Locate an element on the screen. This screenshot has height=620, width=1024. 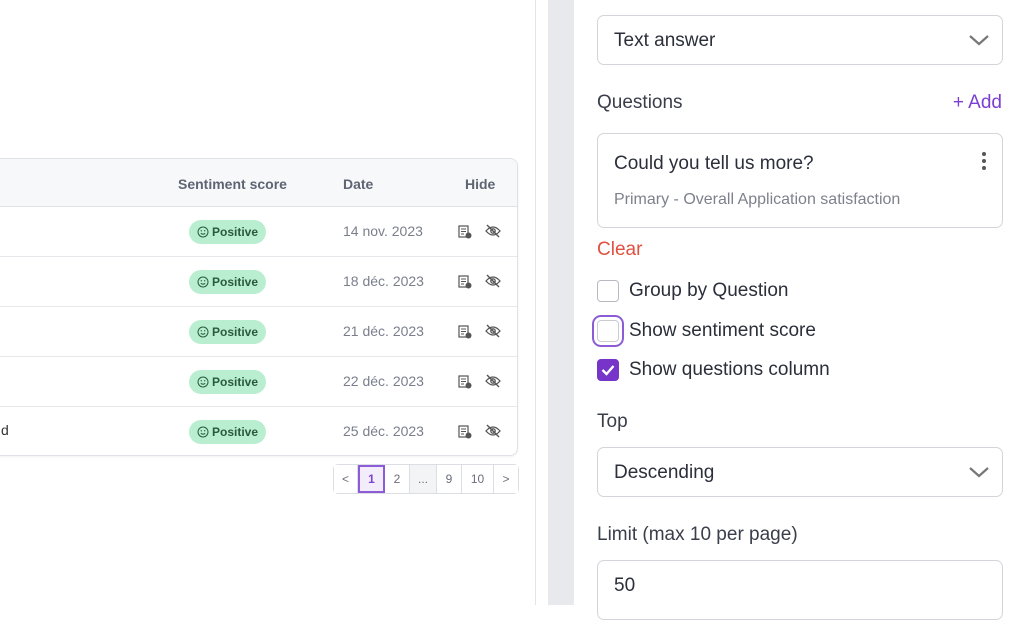
response-date: 22 déc. 2023 is located at coordinates (383, 381).